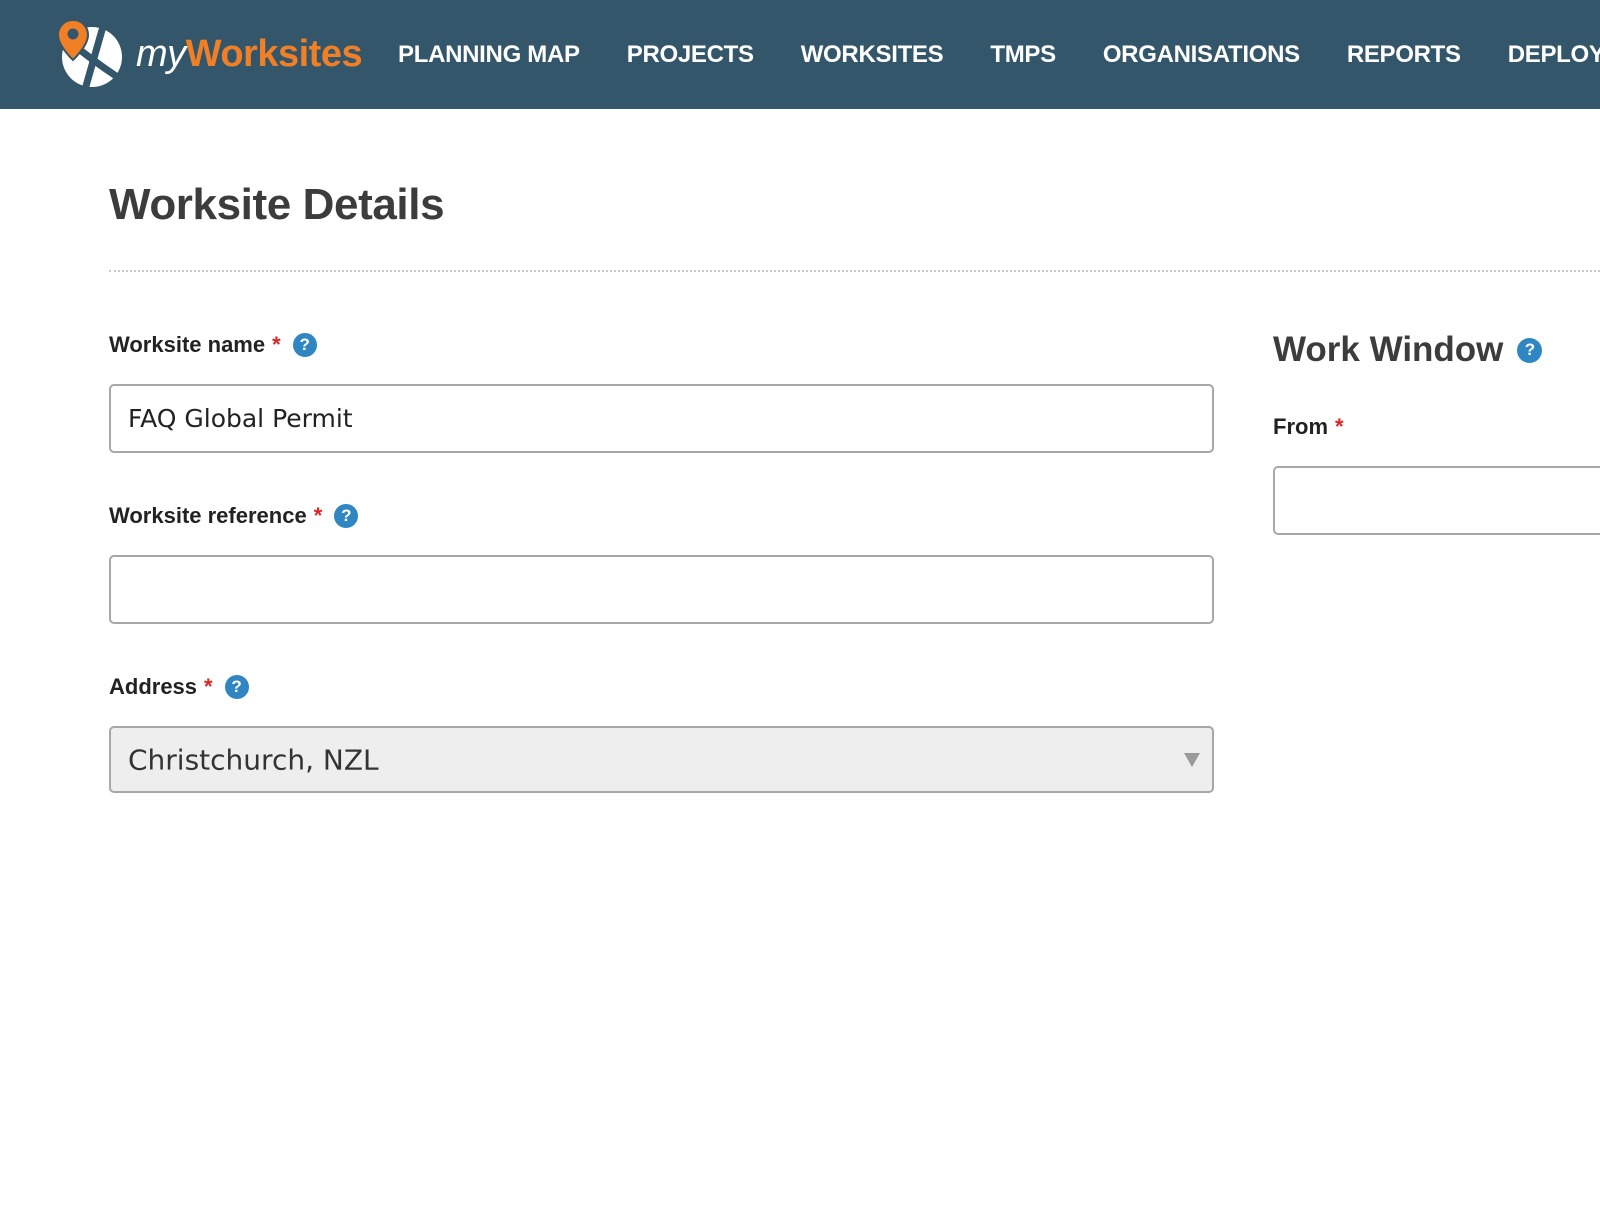 The width and height of the screenshot is (1600, 1226). Describe the element at coordinates (1023, 55) in the screenshot. I see `nav-tmps: TMPS` at that location.